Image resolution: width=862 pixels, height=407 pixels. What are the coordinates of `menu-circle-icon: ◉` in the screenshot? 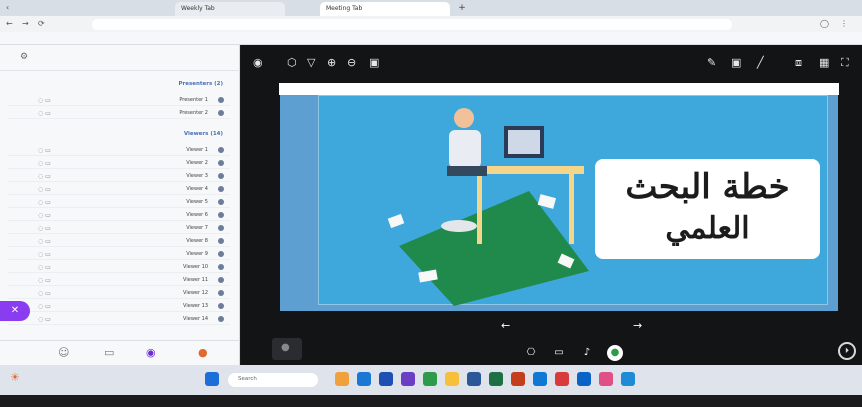 It's located at (258, 62).